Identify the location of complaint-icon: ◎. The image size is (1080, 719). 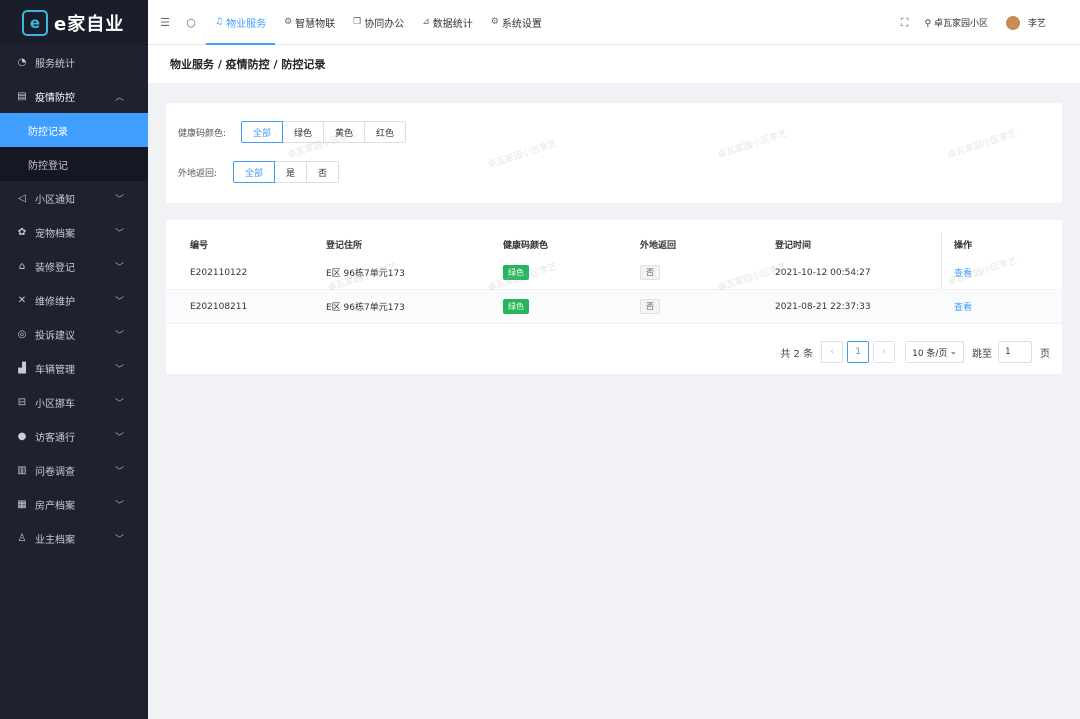
(22, 334).